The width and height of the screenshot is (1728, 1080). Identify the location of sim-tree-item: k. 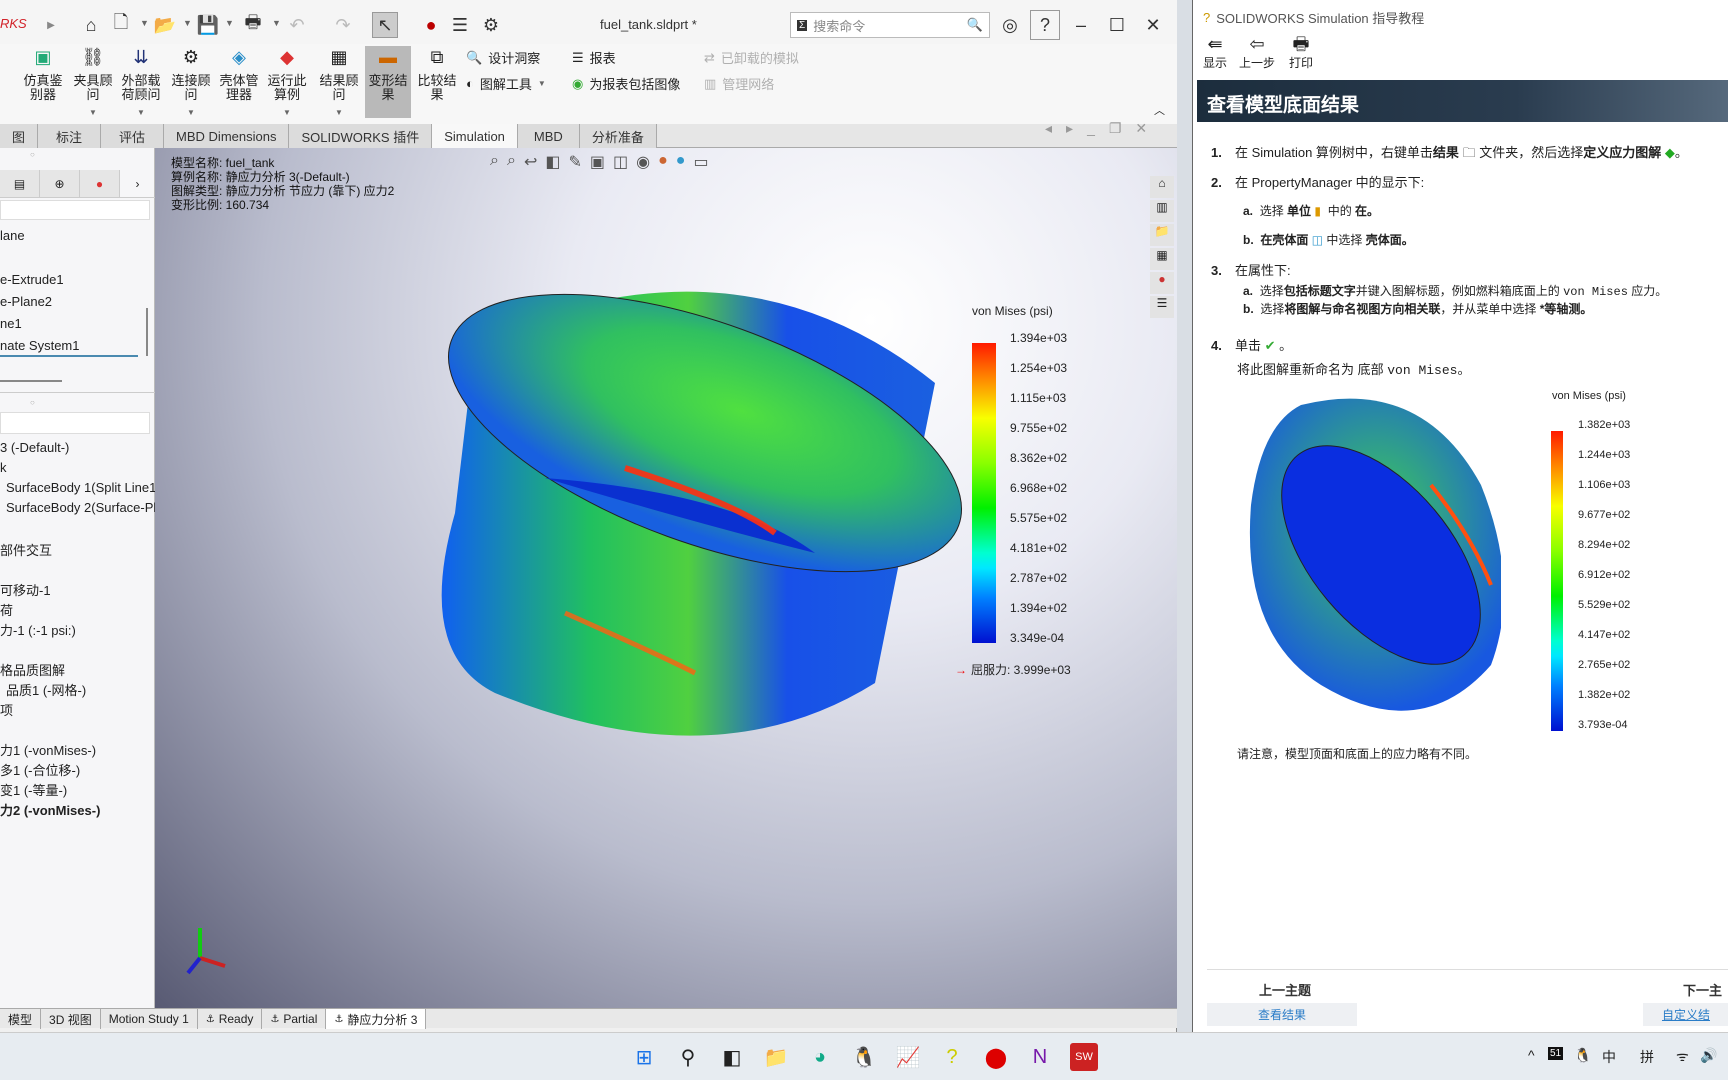
(3, 467).